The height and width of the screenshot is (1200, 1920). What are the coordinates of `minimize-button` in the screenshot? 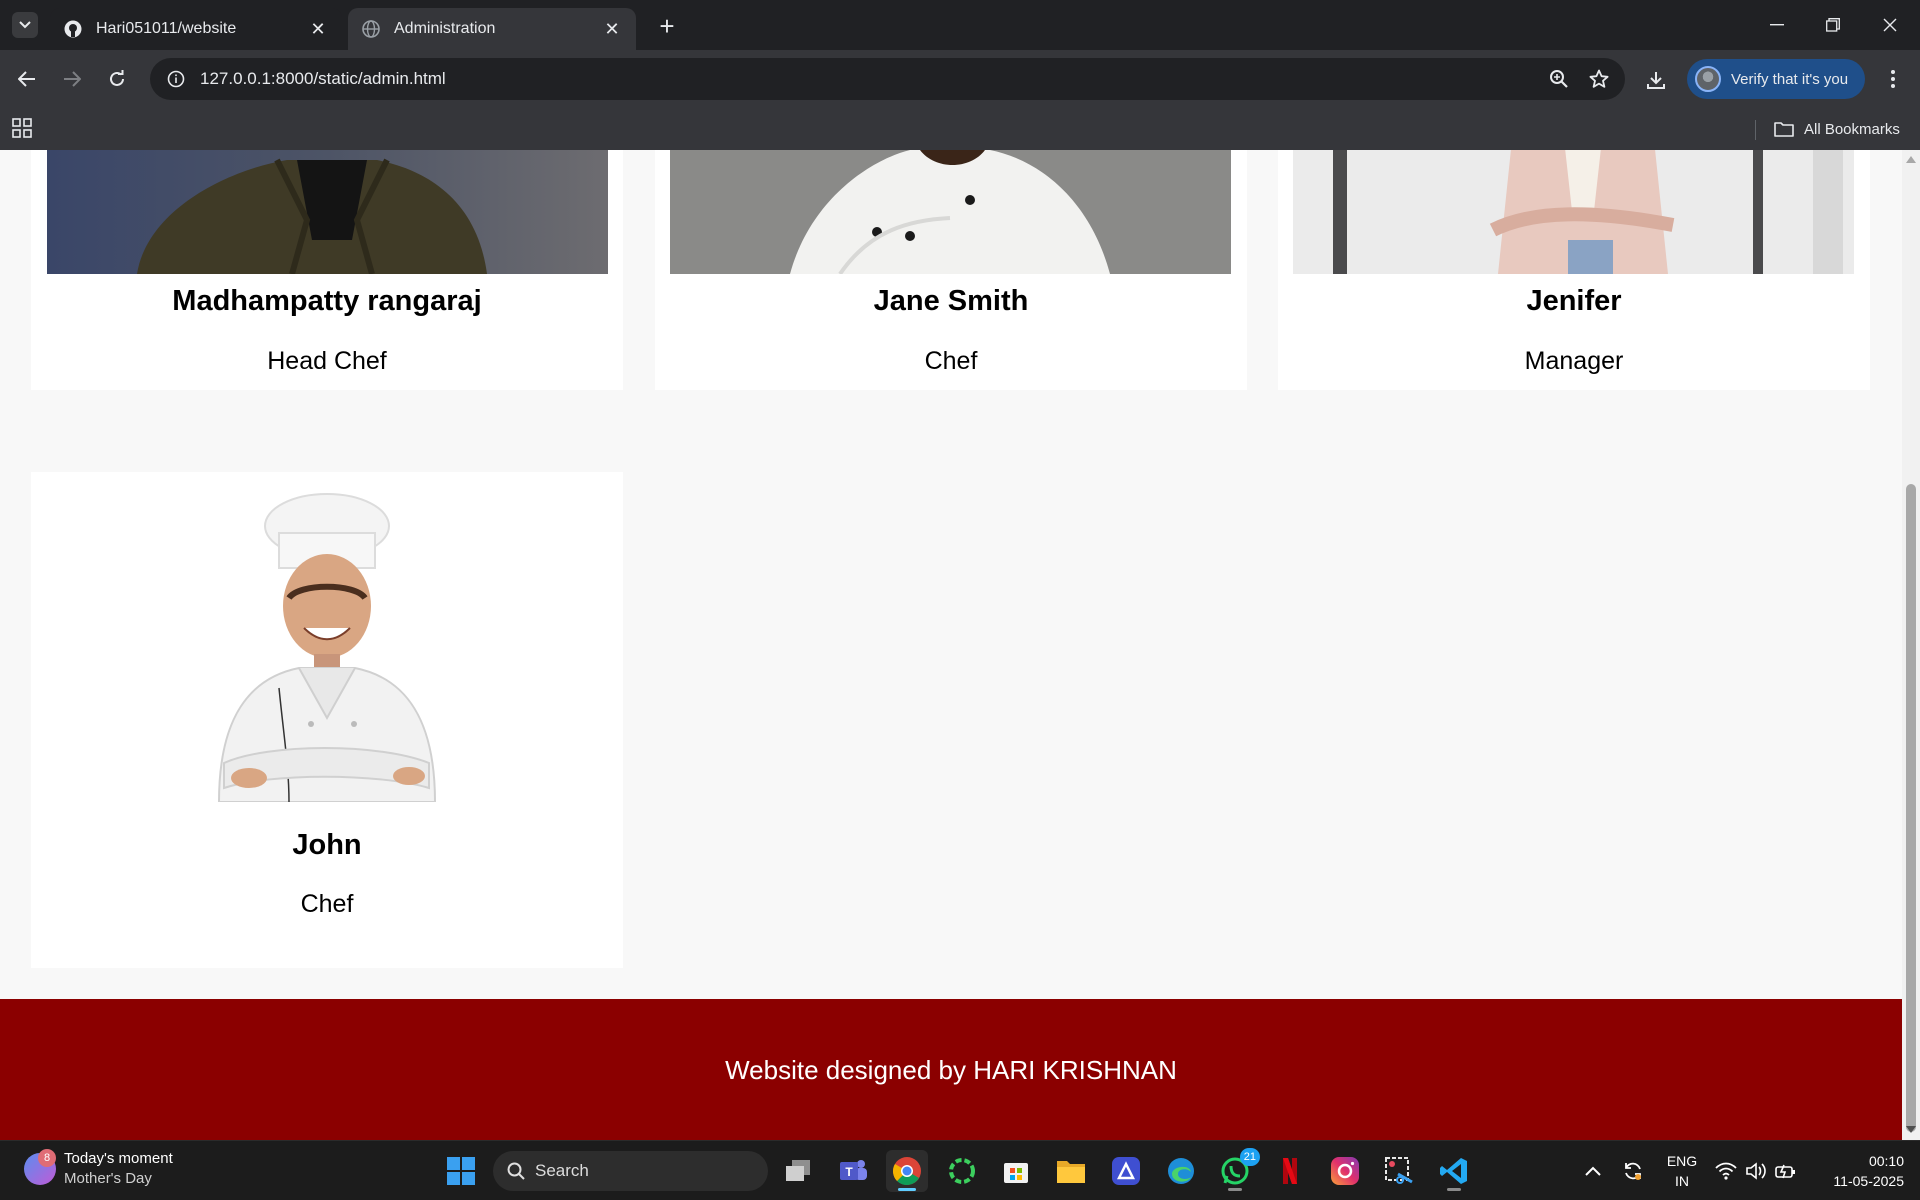 It's located at (1777, 25).